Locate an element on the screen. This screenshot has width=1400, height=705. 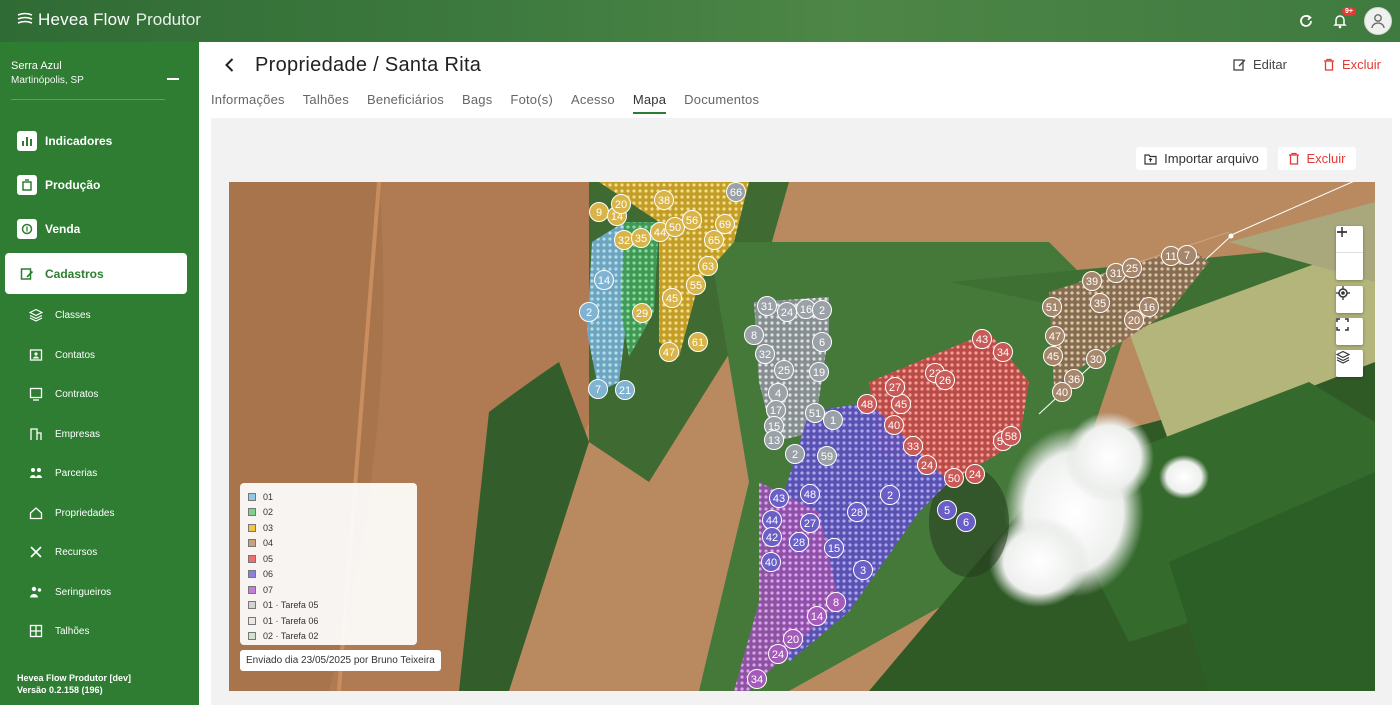
tree-marker: 42 is located at coordinates (772, 537).